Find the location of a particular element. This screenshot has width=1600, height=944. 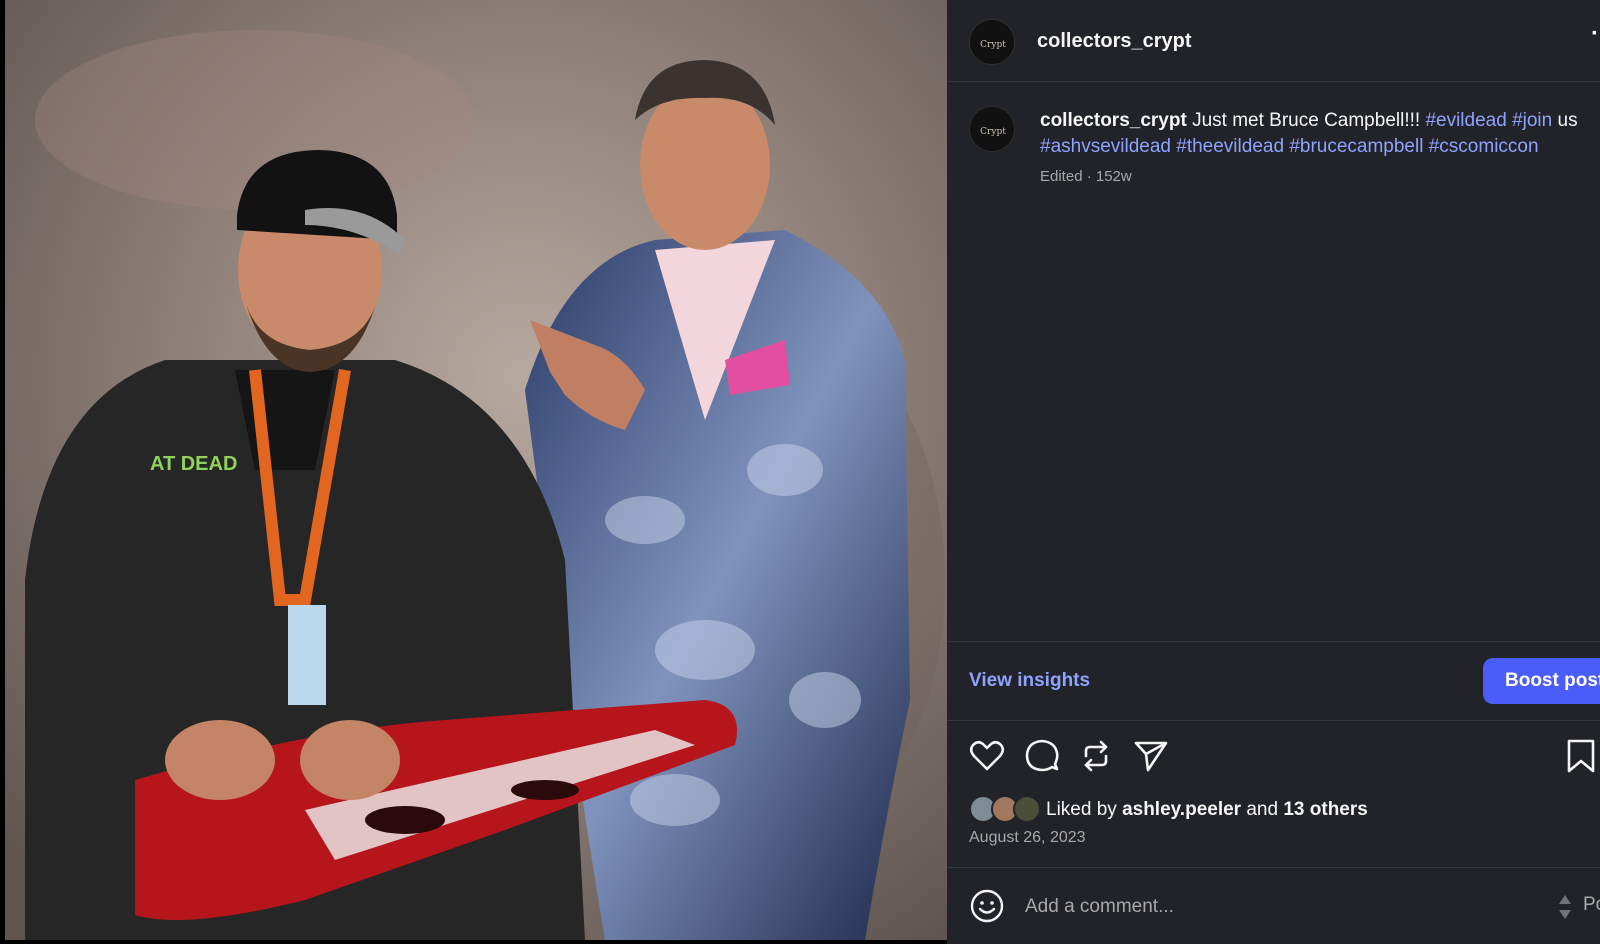

emoji-icon is located at coordinates (987, 906).